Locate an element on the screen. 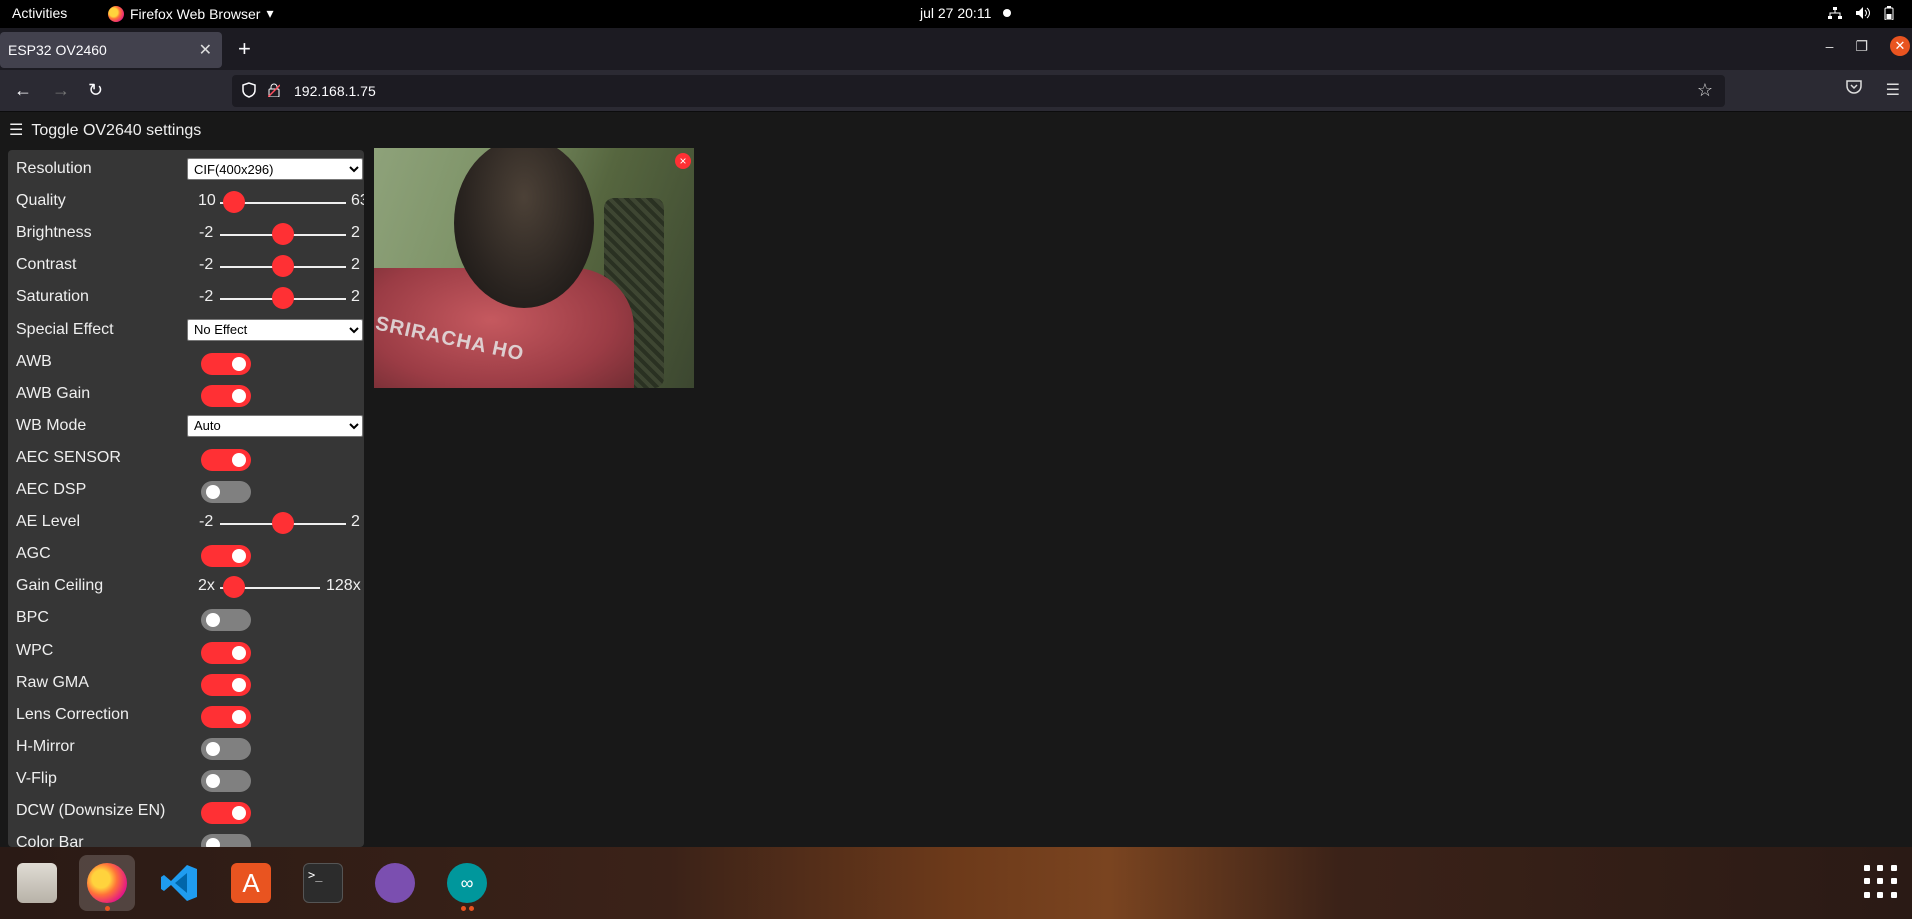 The image size is (1912, 919). navigation-toolbar: ← → ↻ 192.168.1.75 ☆ ☰ is located at coordinates (956, 91).